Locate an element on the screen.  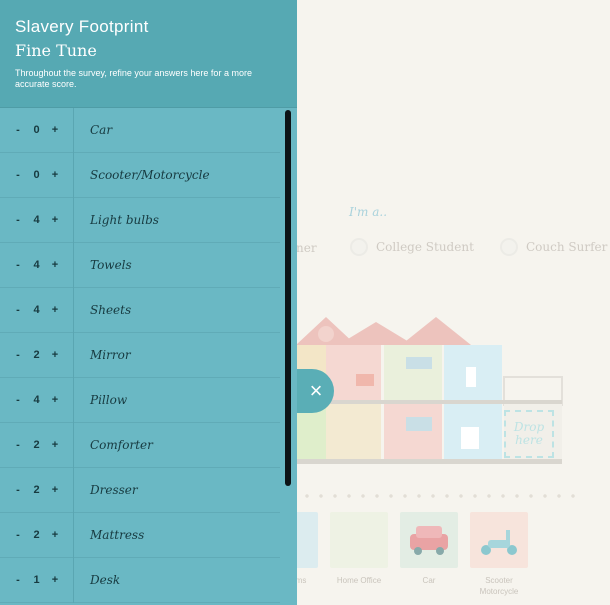
tile-car is located at coordinates (429, 540).